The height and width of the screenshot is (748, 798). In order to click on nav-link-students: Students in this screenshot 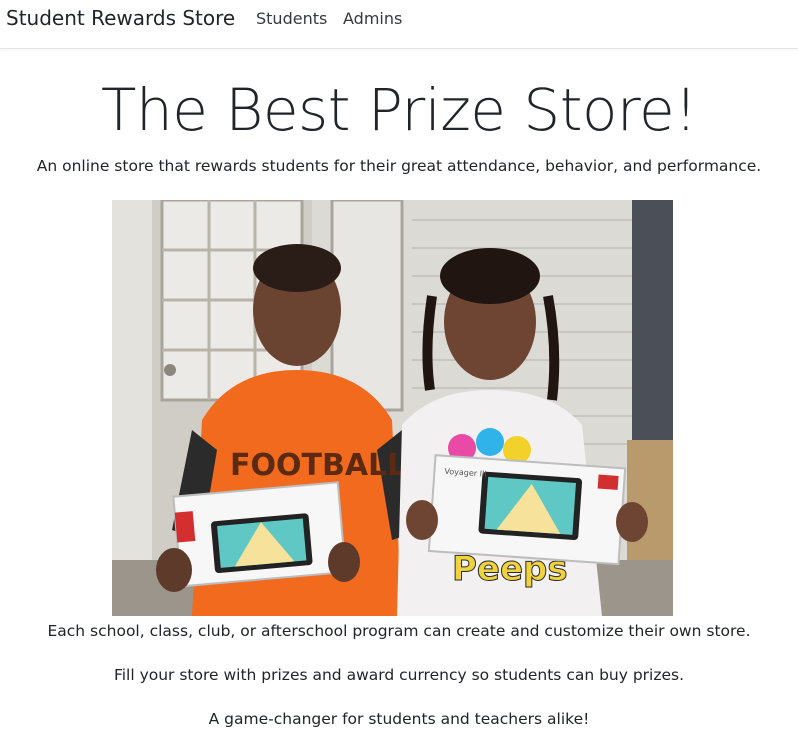, I will do `click(291, 18)`.